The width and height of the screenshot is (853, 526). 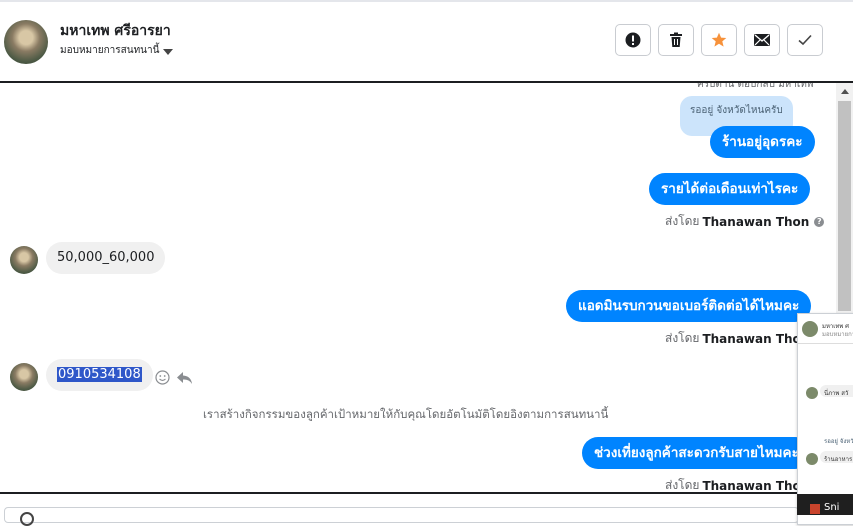 What do you see at coordinates (730, 189) in the screenshot?
I see `outgoing-message: รายได้ต่อเดือนเท่าไรคะ` at bounding box center [730, 189].